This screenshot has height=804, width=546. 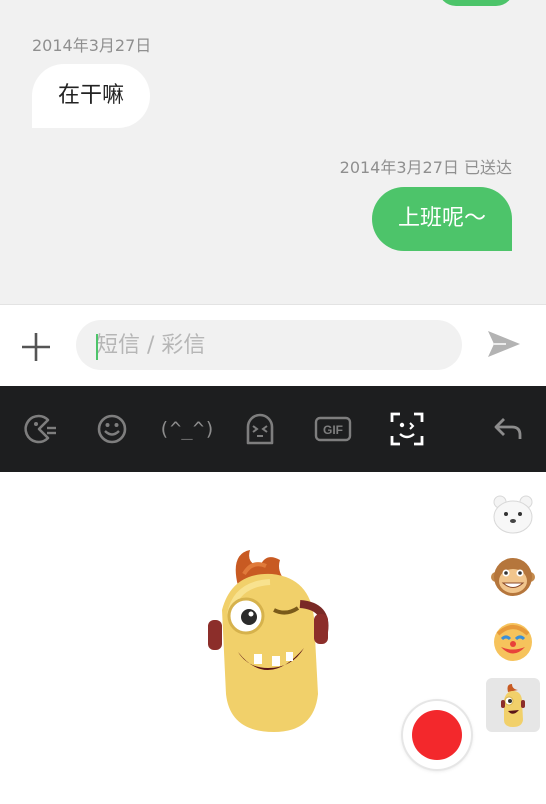 I want to click on avatar-option-polar-bear, so click(x=513, y=513).